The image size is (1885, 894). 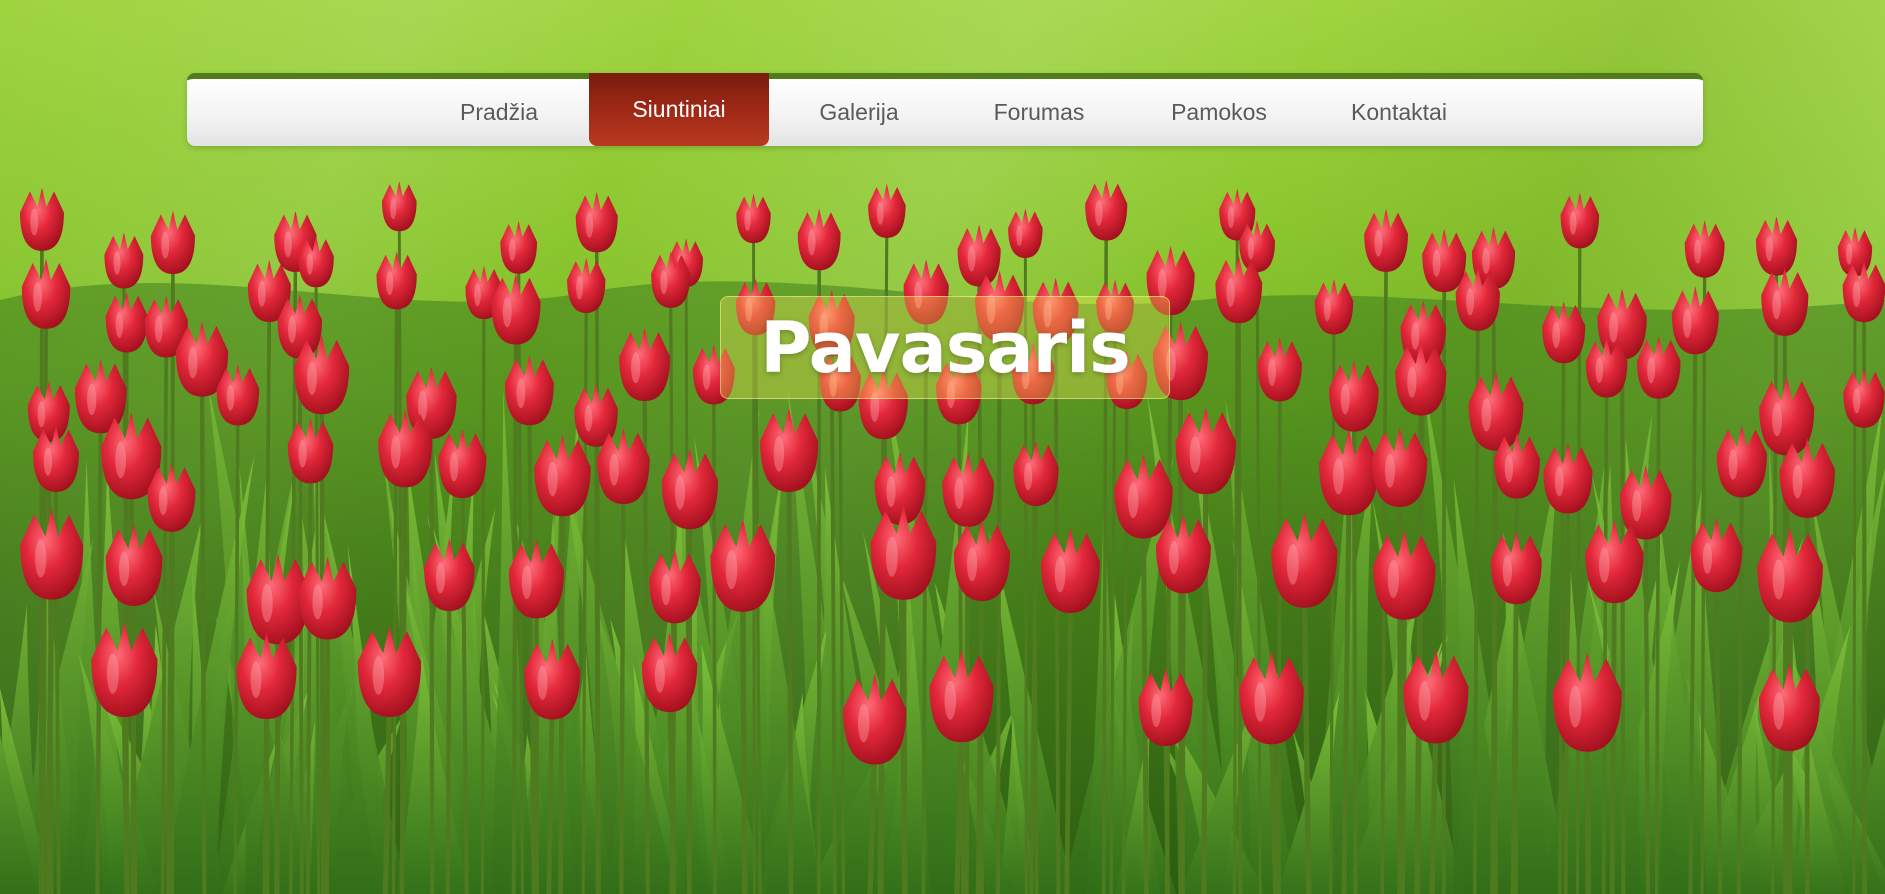 What do you see at coordinates (859, 112) in the screenshot?
I see `nav-item-galerija: Galerija` at bounding box center [859, 112].